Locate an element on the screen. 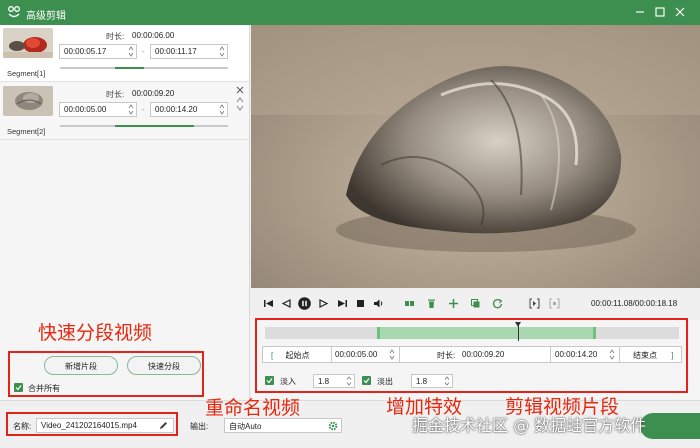 This screenshot has width=700, height=448. segment-end-input: 00:00:14.20 is located at coordinates (189, 109).